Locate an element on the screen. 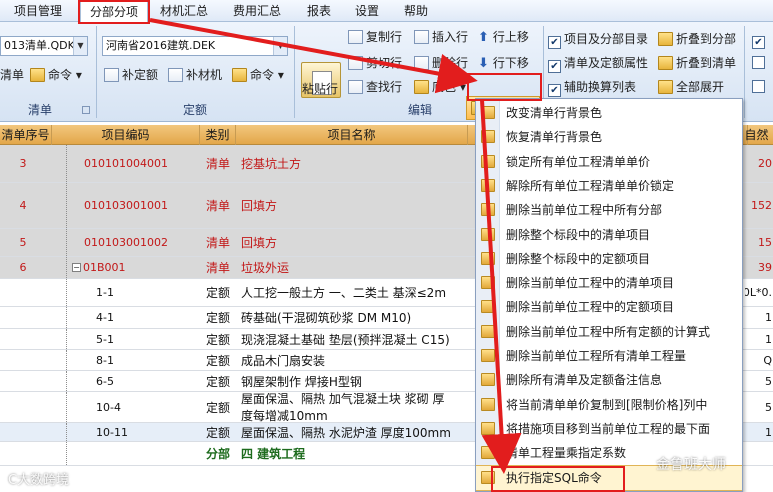 Image resolution: width=773 pixels, height=492 pixels. arrow-to-sql is located at coordinates (501, 286).